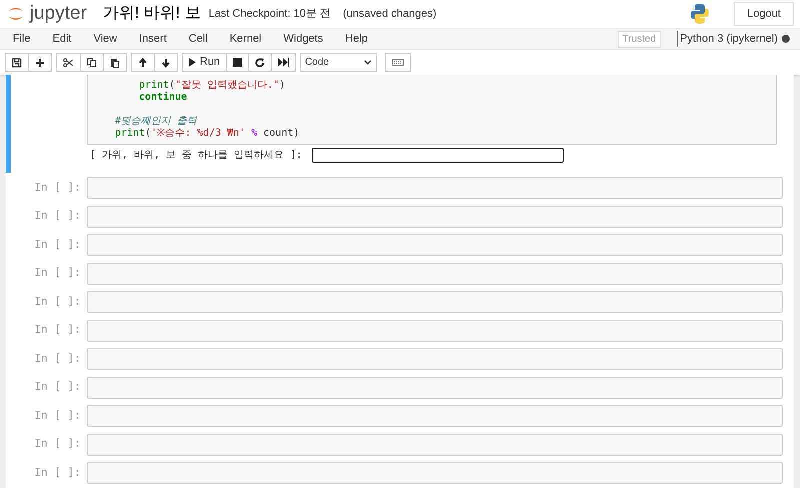 The width and height of the screenshot is (800, 488). I want to click on clipboard-icon, so click(115, 63).